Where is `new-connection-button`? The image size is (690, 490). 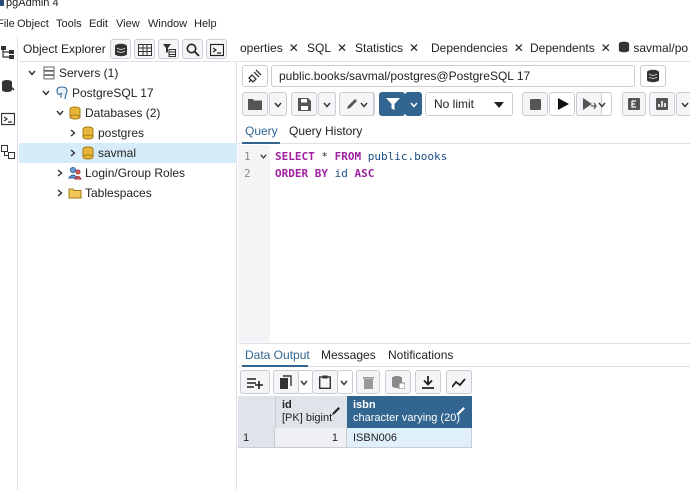
new-connection-button is located at coordinates (653, 76).